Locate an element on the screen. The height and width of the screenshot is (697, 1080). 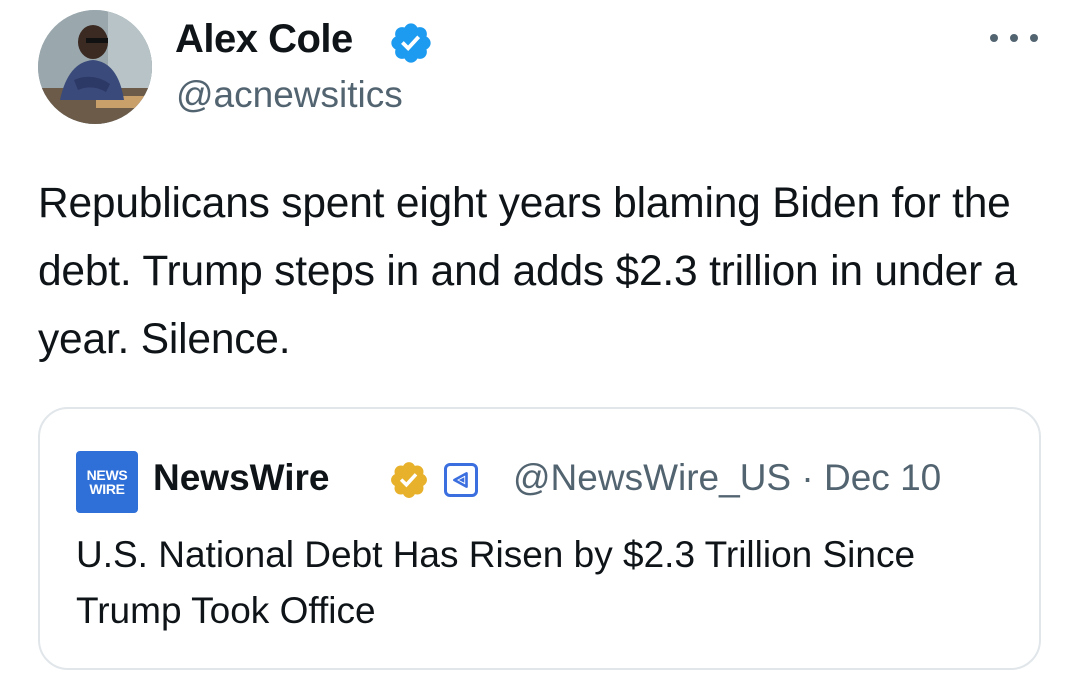
affiliate-badge-icon is located at coordinates (461, 480).